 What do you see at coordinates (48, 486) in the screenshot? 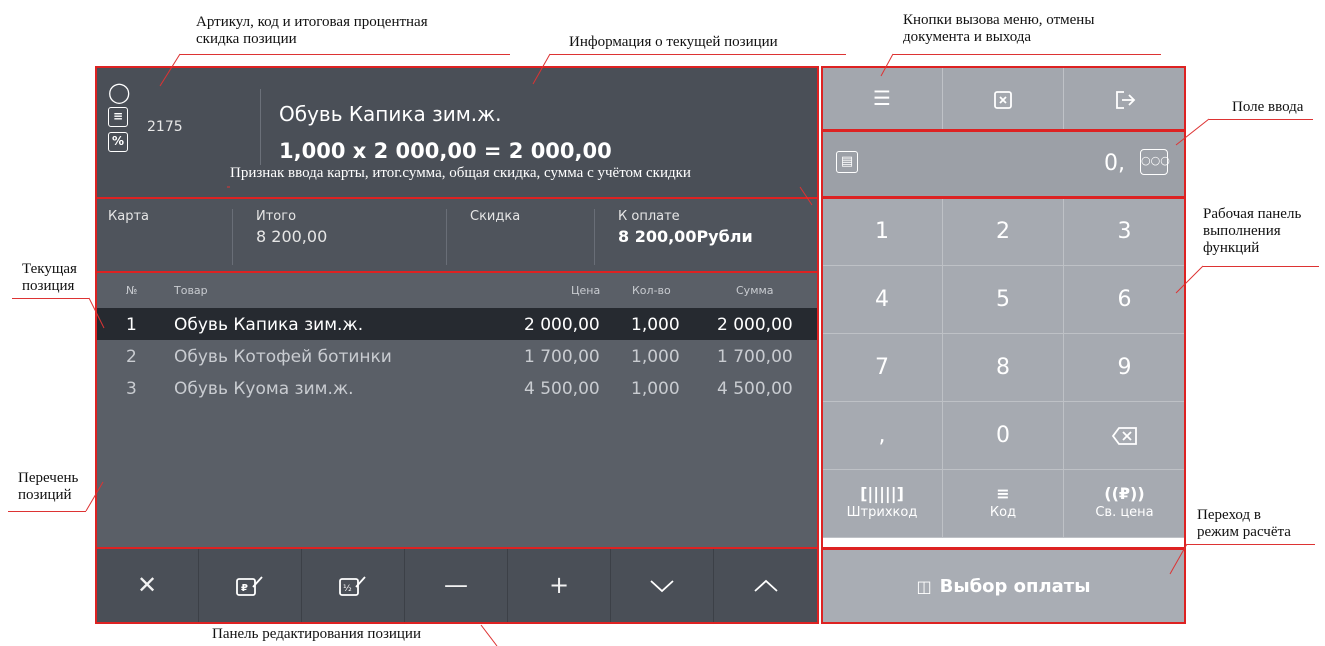
I see `annotation-position-list: Перечень позиций` at bounding box center [48, 486].